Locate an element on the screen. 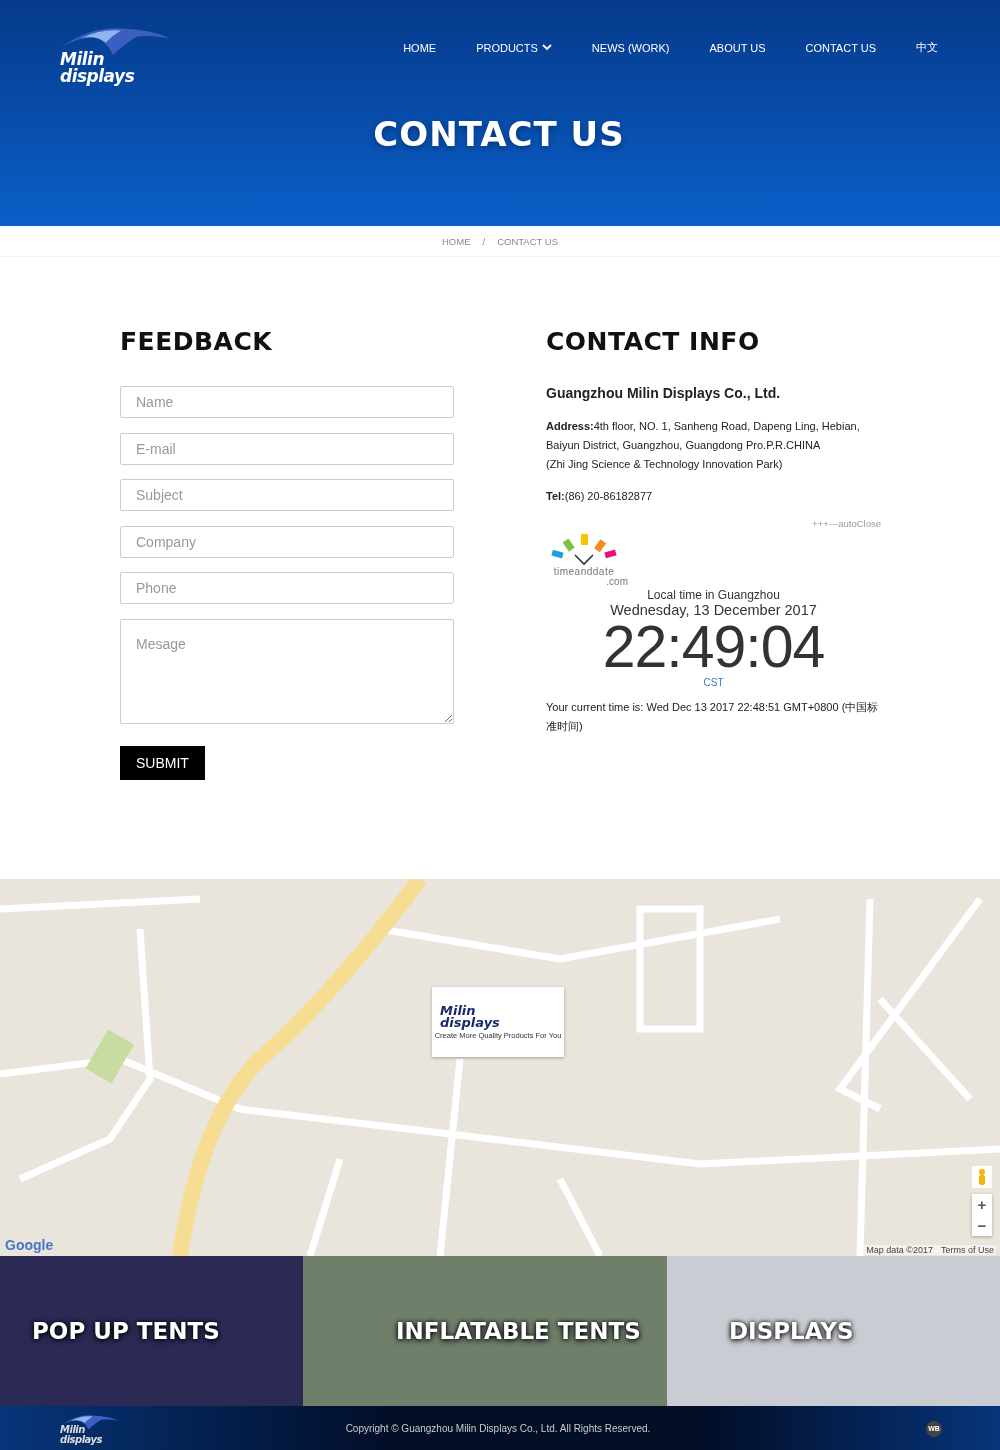 This screenshot has width=1000, height=1450. input-field: Company is located at coordinates (287, 541).